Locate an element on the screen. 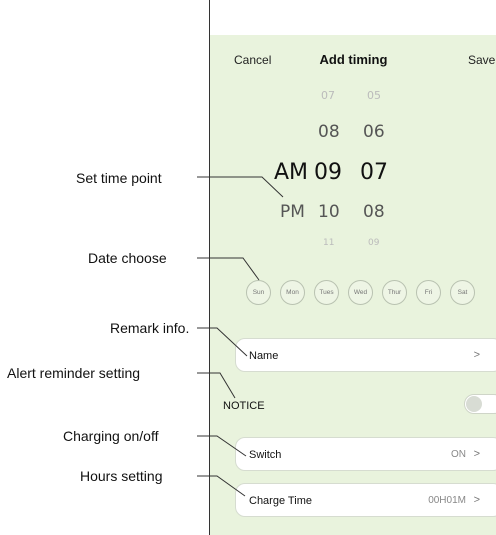 The image size is (496, 535). switch-row: Switch ON > is located at coordinates (365, 454).